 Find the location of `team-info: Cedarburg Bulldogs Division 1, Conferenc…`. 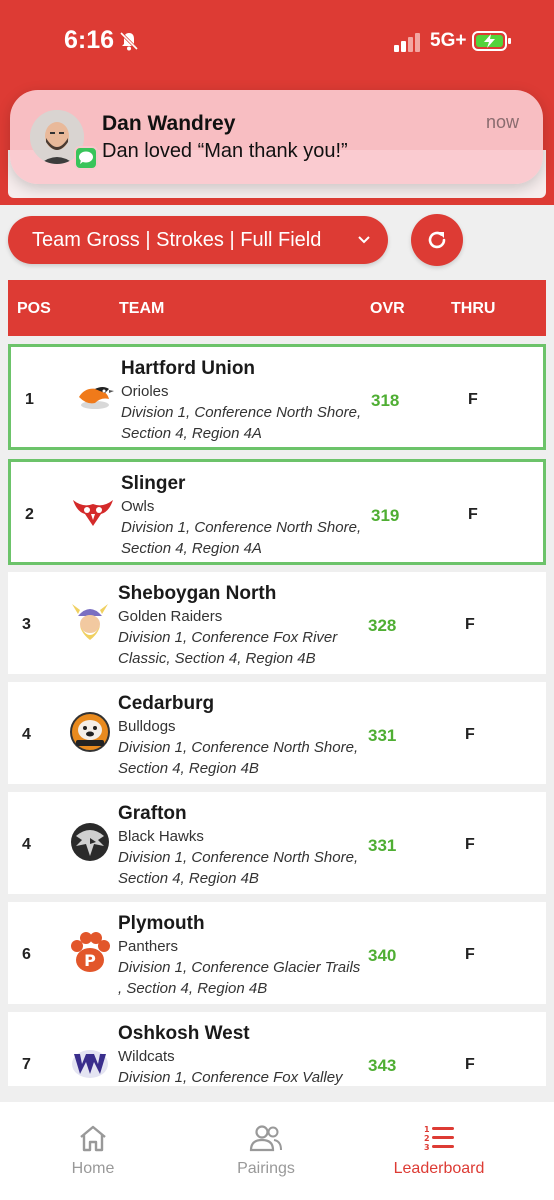

team-info: Cedarburg Bulldogs Division 1, Conferenc… is located at coordinates (242, 735).